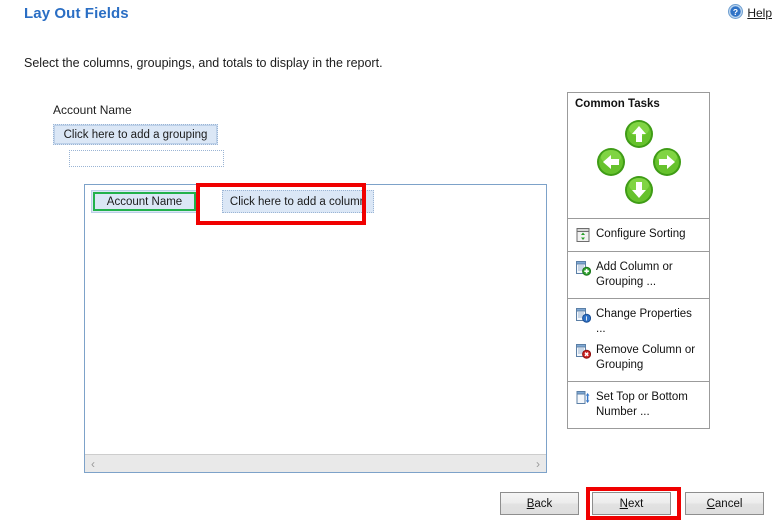  What do you see at coordinates (583, 235) in the screenshot?
I see `configure-sorting-icon` at bounding box center [583, 235].